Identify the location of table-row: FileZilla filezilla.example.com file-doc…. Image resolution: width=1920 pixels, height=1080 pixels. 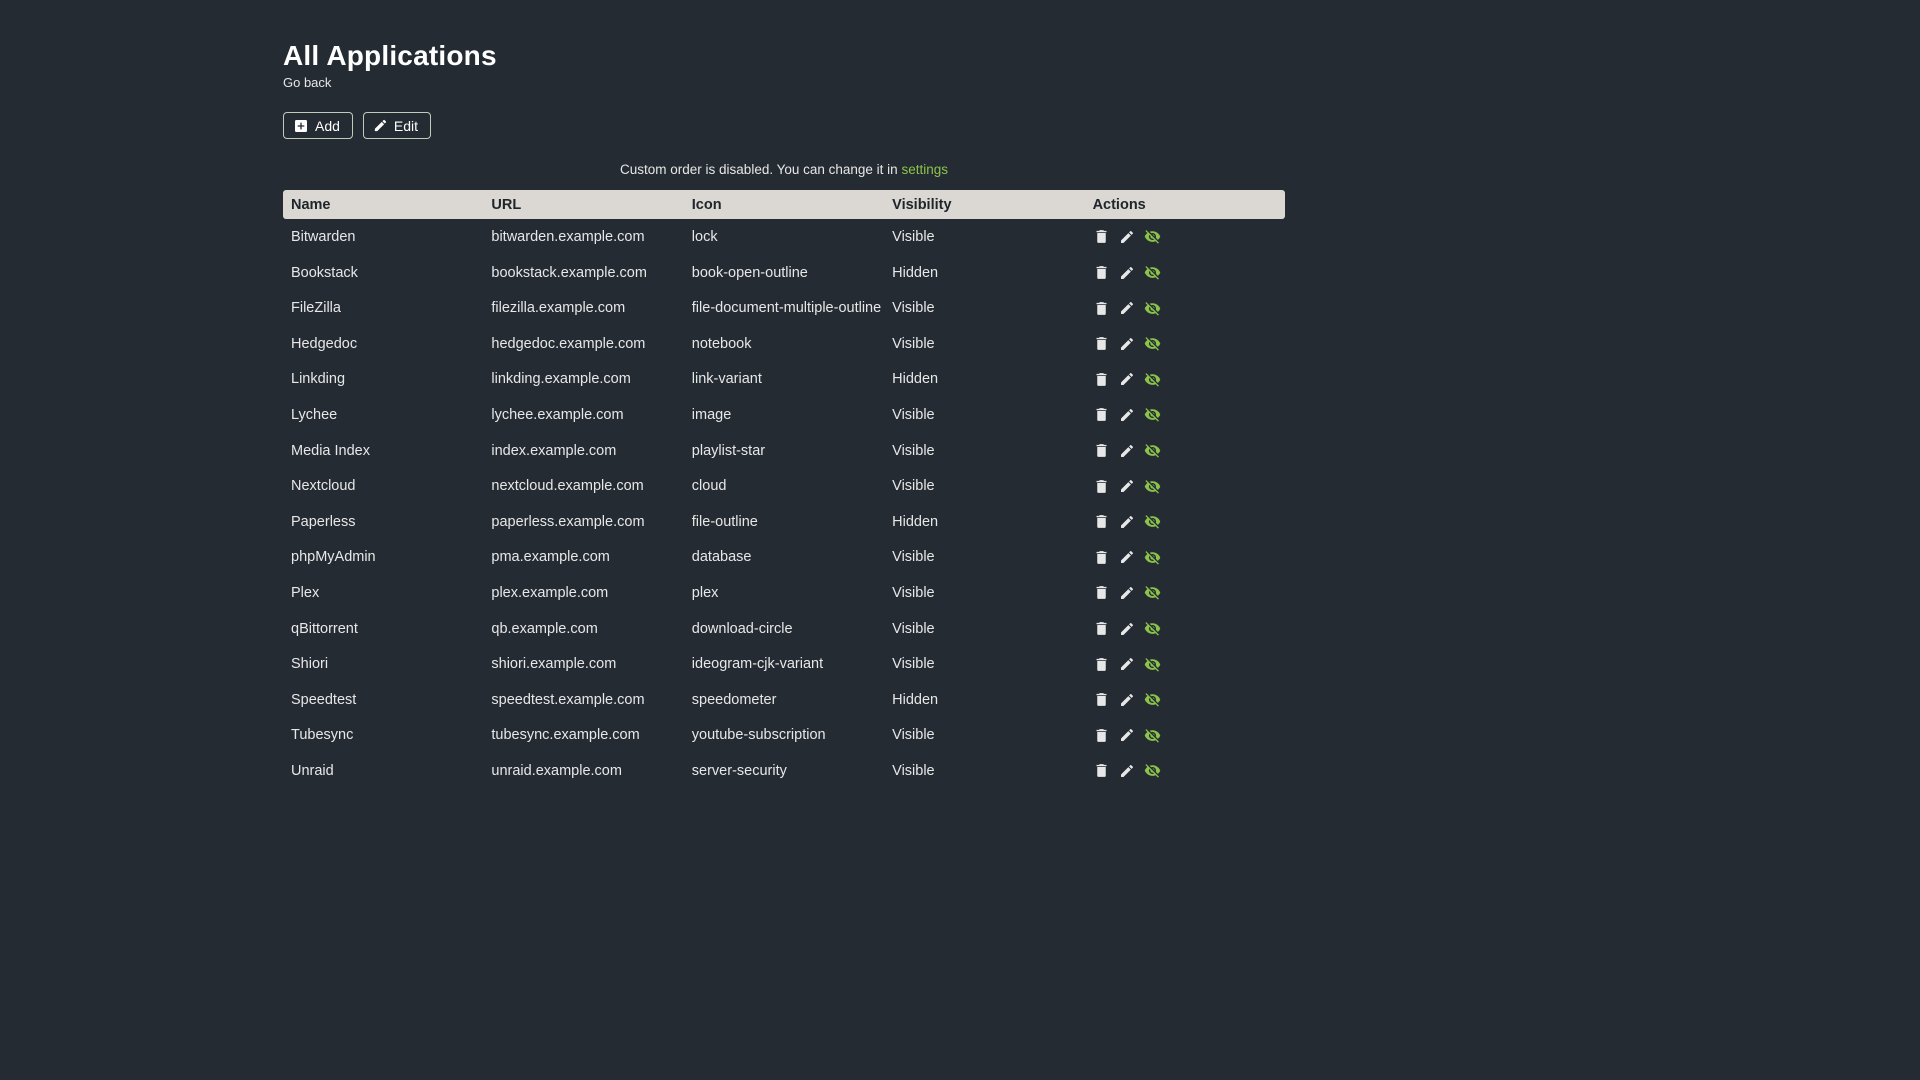
(784, 308).